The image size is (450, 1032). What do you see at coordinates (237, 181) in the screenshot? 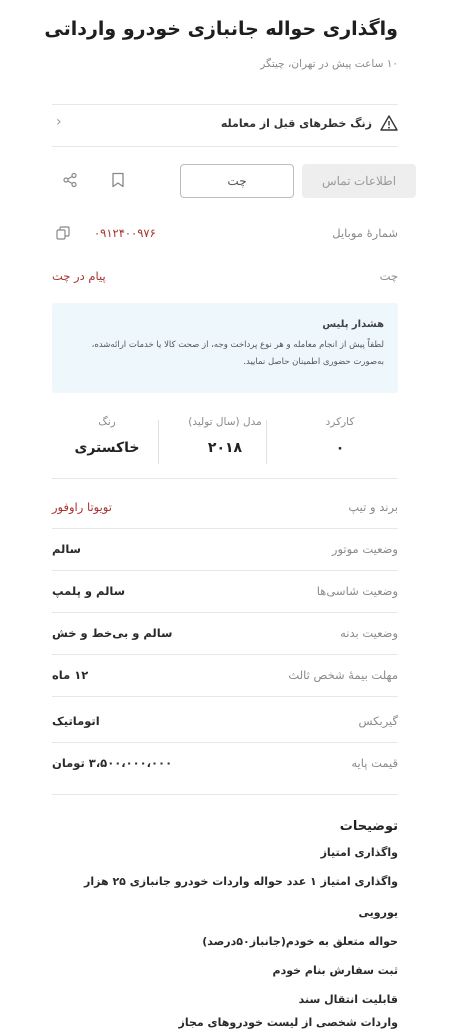
I see `chat-button: چت` at bounding box center [237, 181].